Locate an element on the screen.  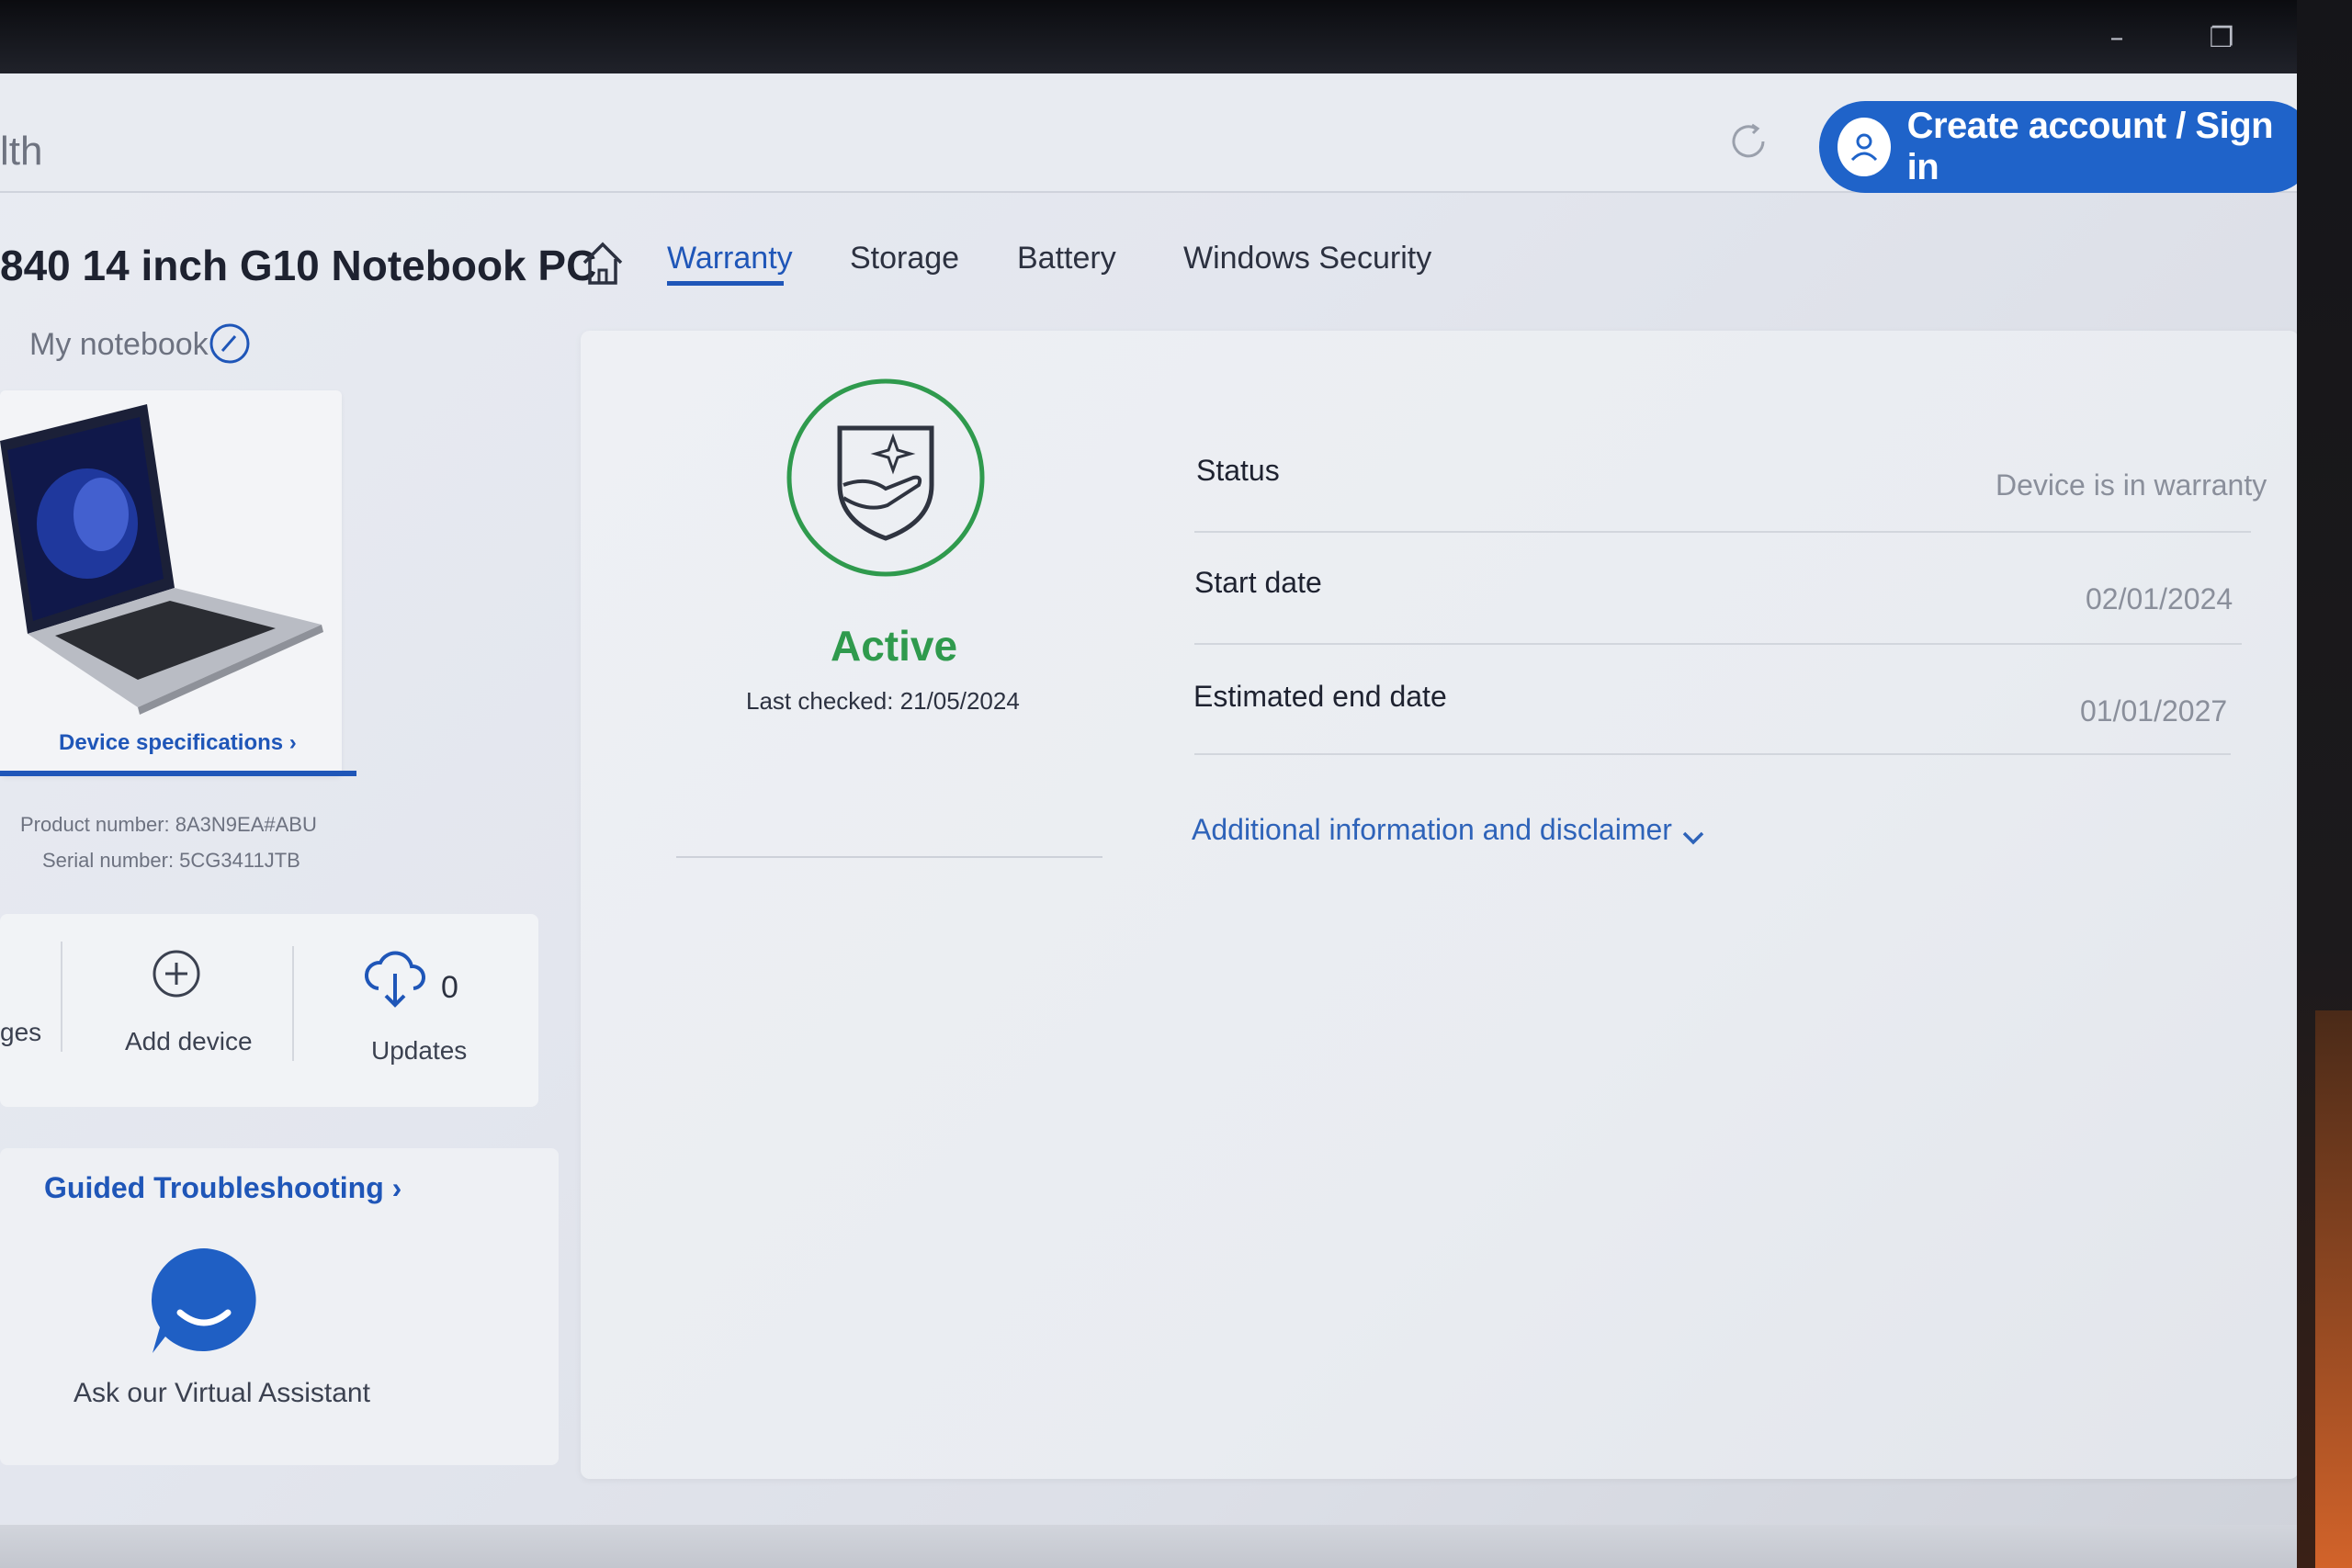
refresh-icon is located at coordinates (1748, 141).